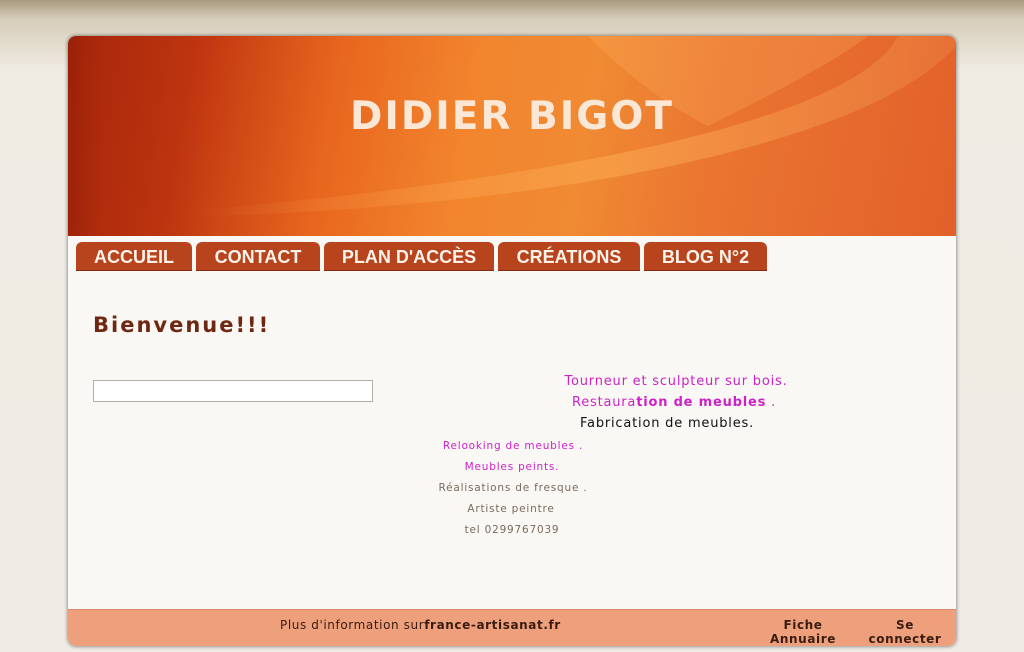 The width and height of the screenshot is (1024, 652). I want to click on text-restauration: Restauration de meubles ., so click(593, 402).